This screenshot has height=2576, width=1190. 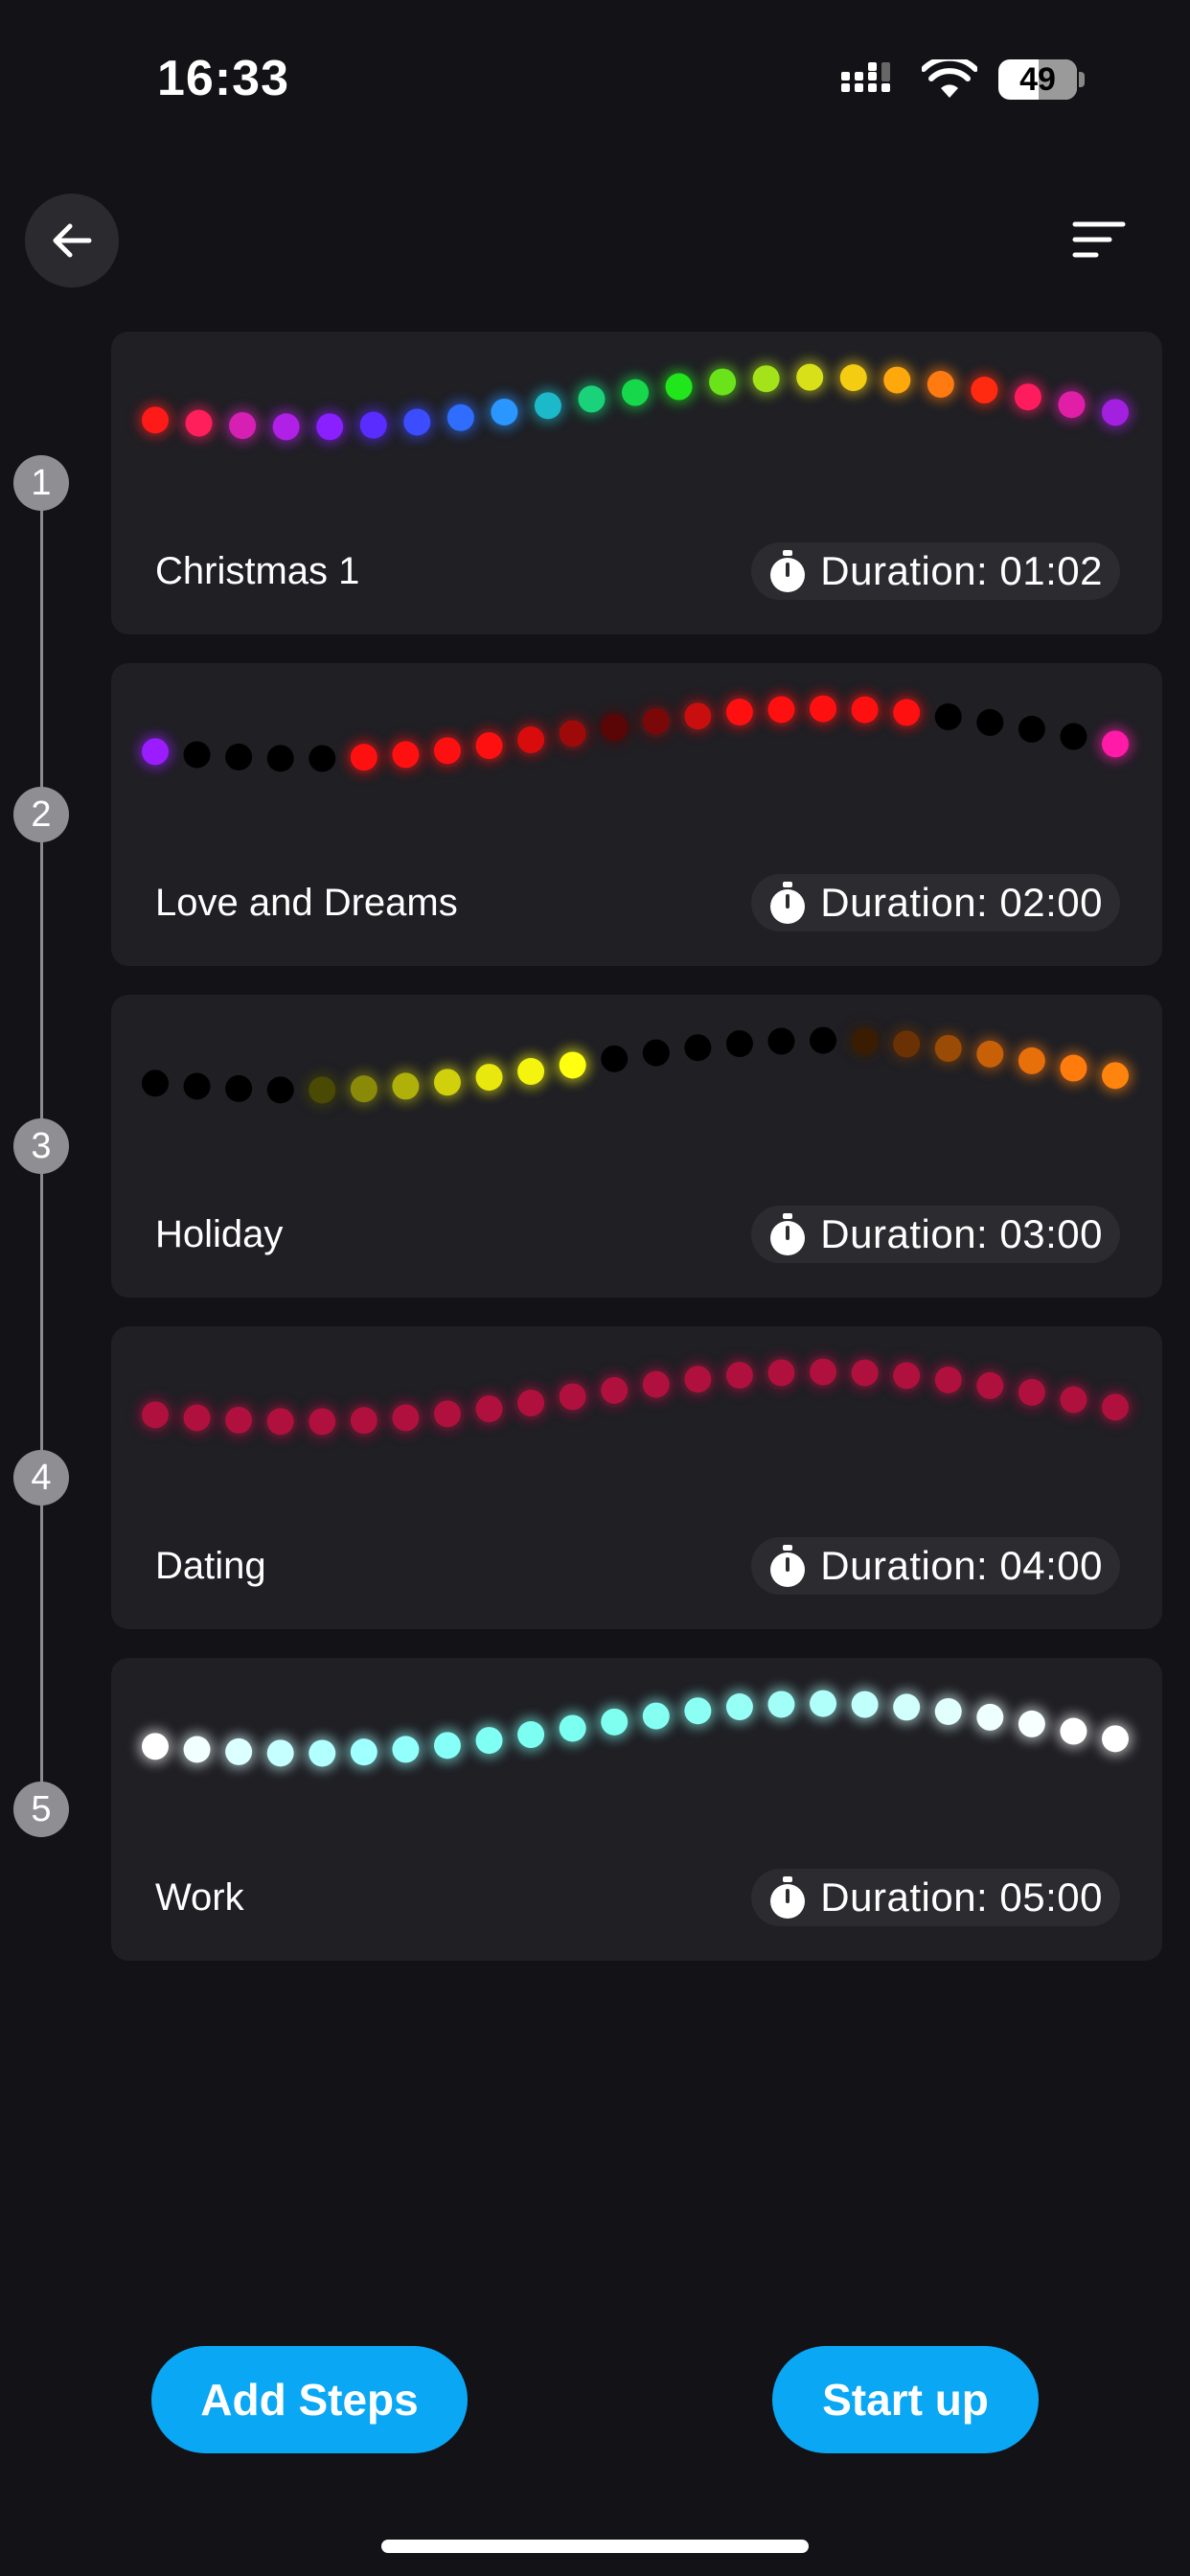 What do you see at coordinates (936, 571) in the screenshot?
I see `duration-pill: Duration: 01:02` at bounding box center [936, 571].